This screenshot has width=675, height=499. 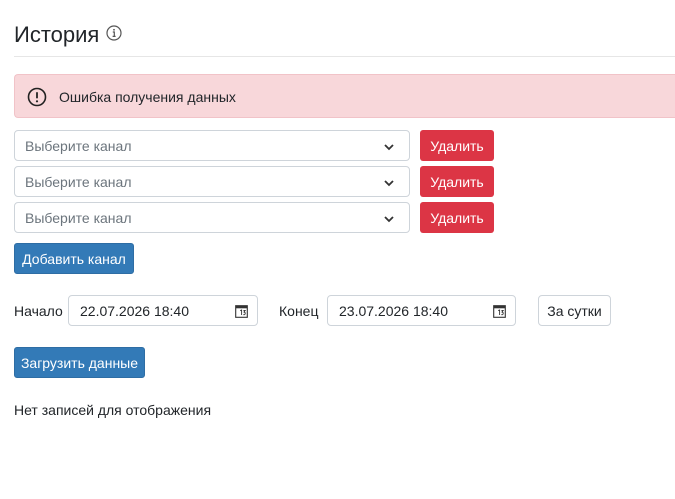 What do you see at coordinates (37, 97) in the screenshot?
I see `exclamation-circle-icon` at bounding box center [37, 97].